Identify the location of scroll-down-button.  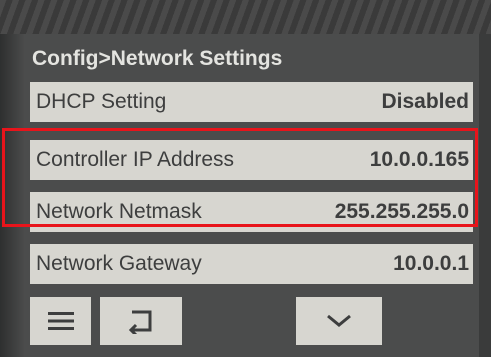
(339, 321).